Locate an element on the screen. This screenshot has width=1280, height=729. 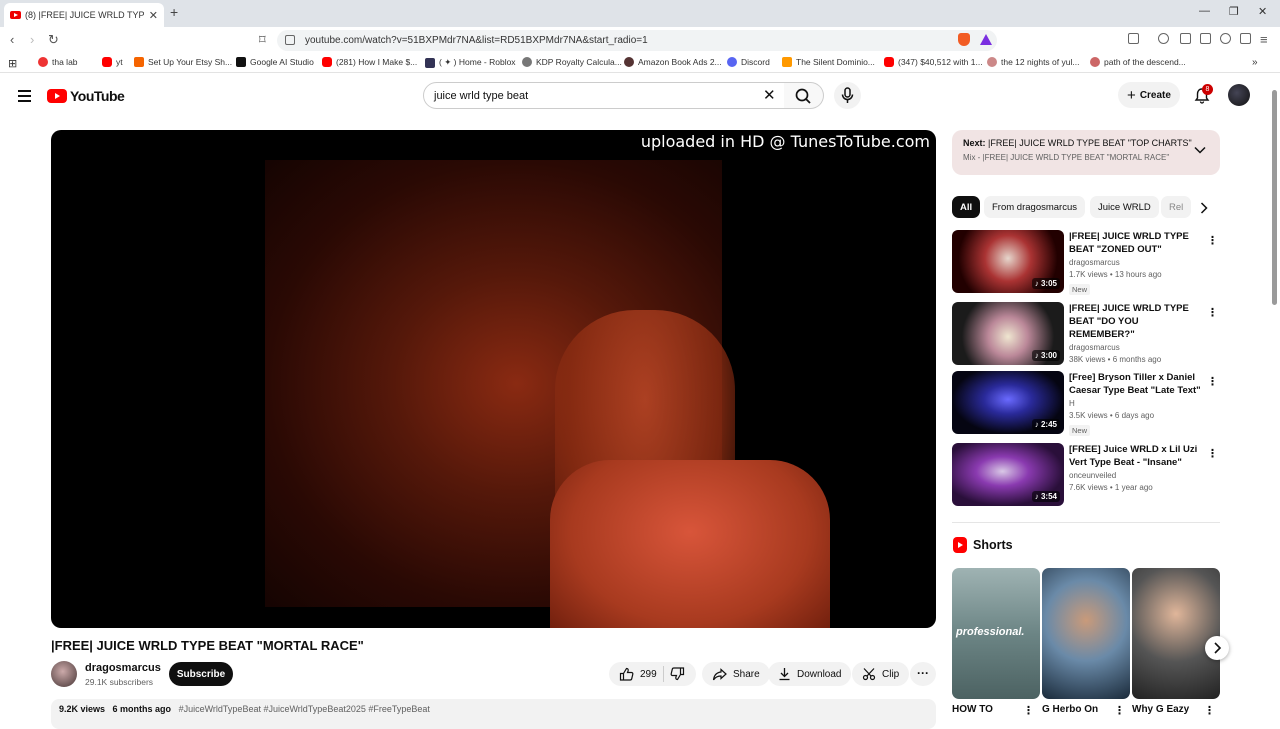
like-button: 299 is located at coordinates (638, 674).